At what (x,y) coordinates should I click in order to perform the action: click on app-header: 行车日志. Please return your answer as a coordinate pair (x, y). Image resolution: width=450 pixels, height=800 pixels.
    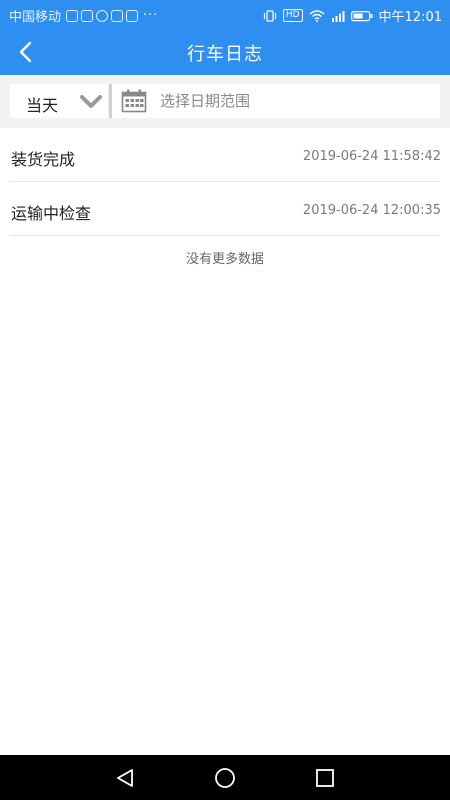
    Looking at the image, I should click on (225, 51).